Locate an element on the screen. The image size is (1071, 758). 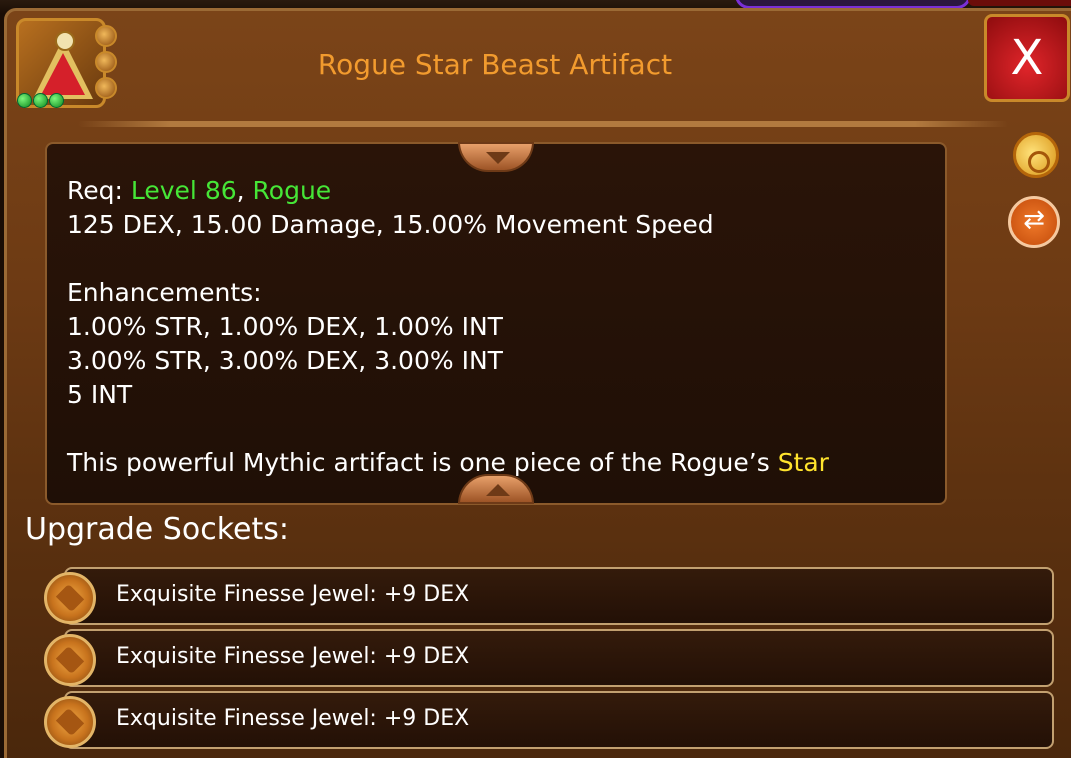
close-button: X is located at coordinates (1027, 58).